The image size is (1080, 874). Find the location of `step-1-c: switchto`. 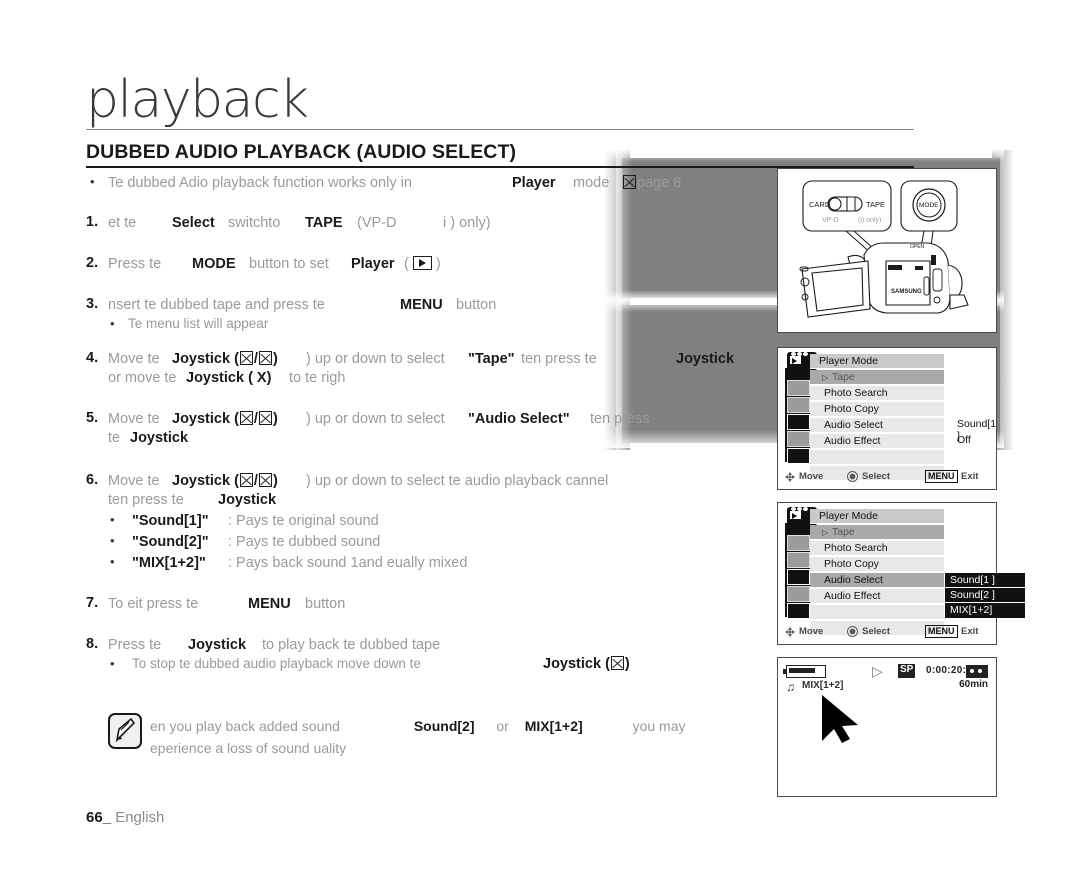

step-1-c: switchto is located at coordinates (254, 223).